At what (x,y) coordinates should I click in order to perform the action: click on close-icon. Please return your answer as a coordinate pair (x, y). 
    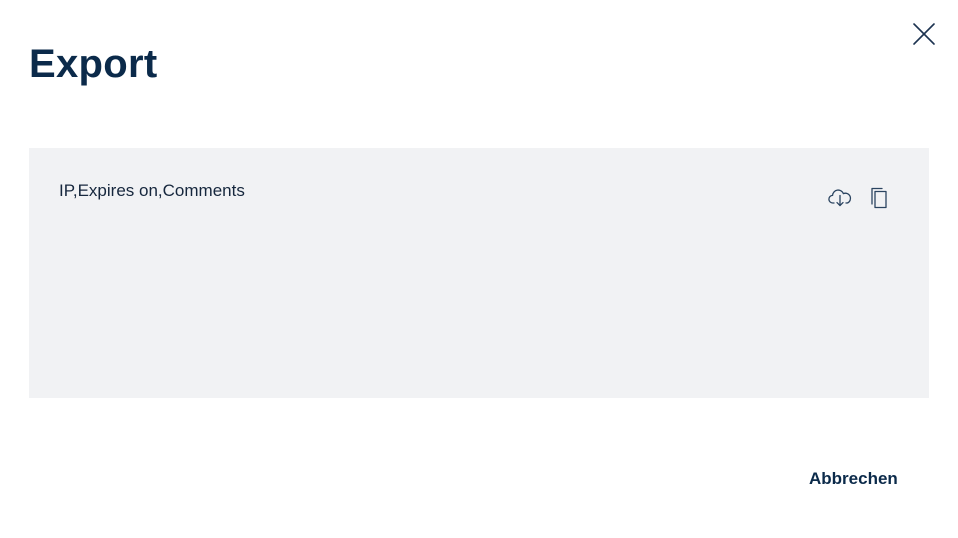
    Looking at the image, I should click on (924, 34).